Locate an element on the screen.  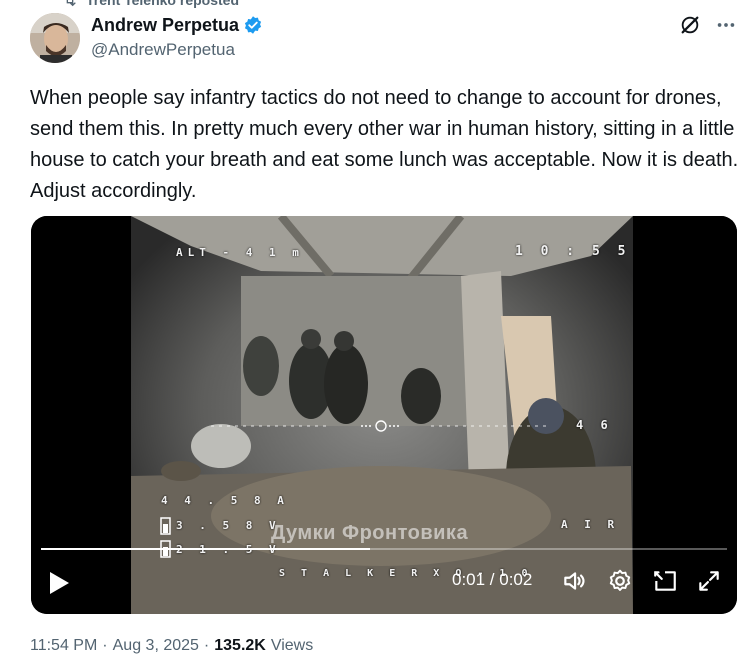
avatar is located at coordinates (55, 38).